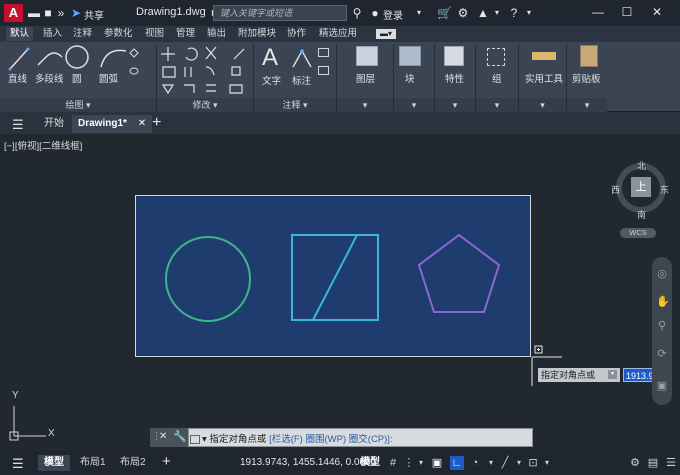  Describe the element at coordinates (544, 56) in the screenshot. I see `utilities-icon` at that location.